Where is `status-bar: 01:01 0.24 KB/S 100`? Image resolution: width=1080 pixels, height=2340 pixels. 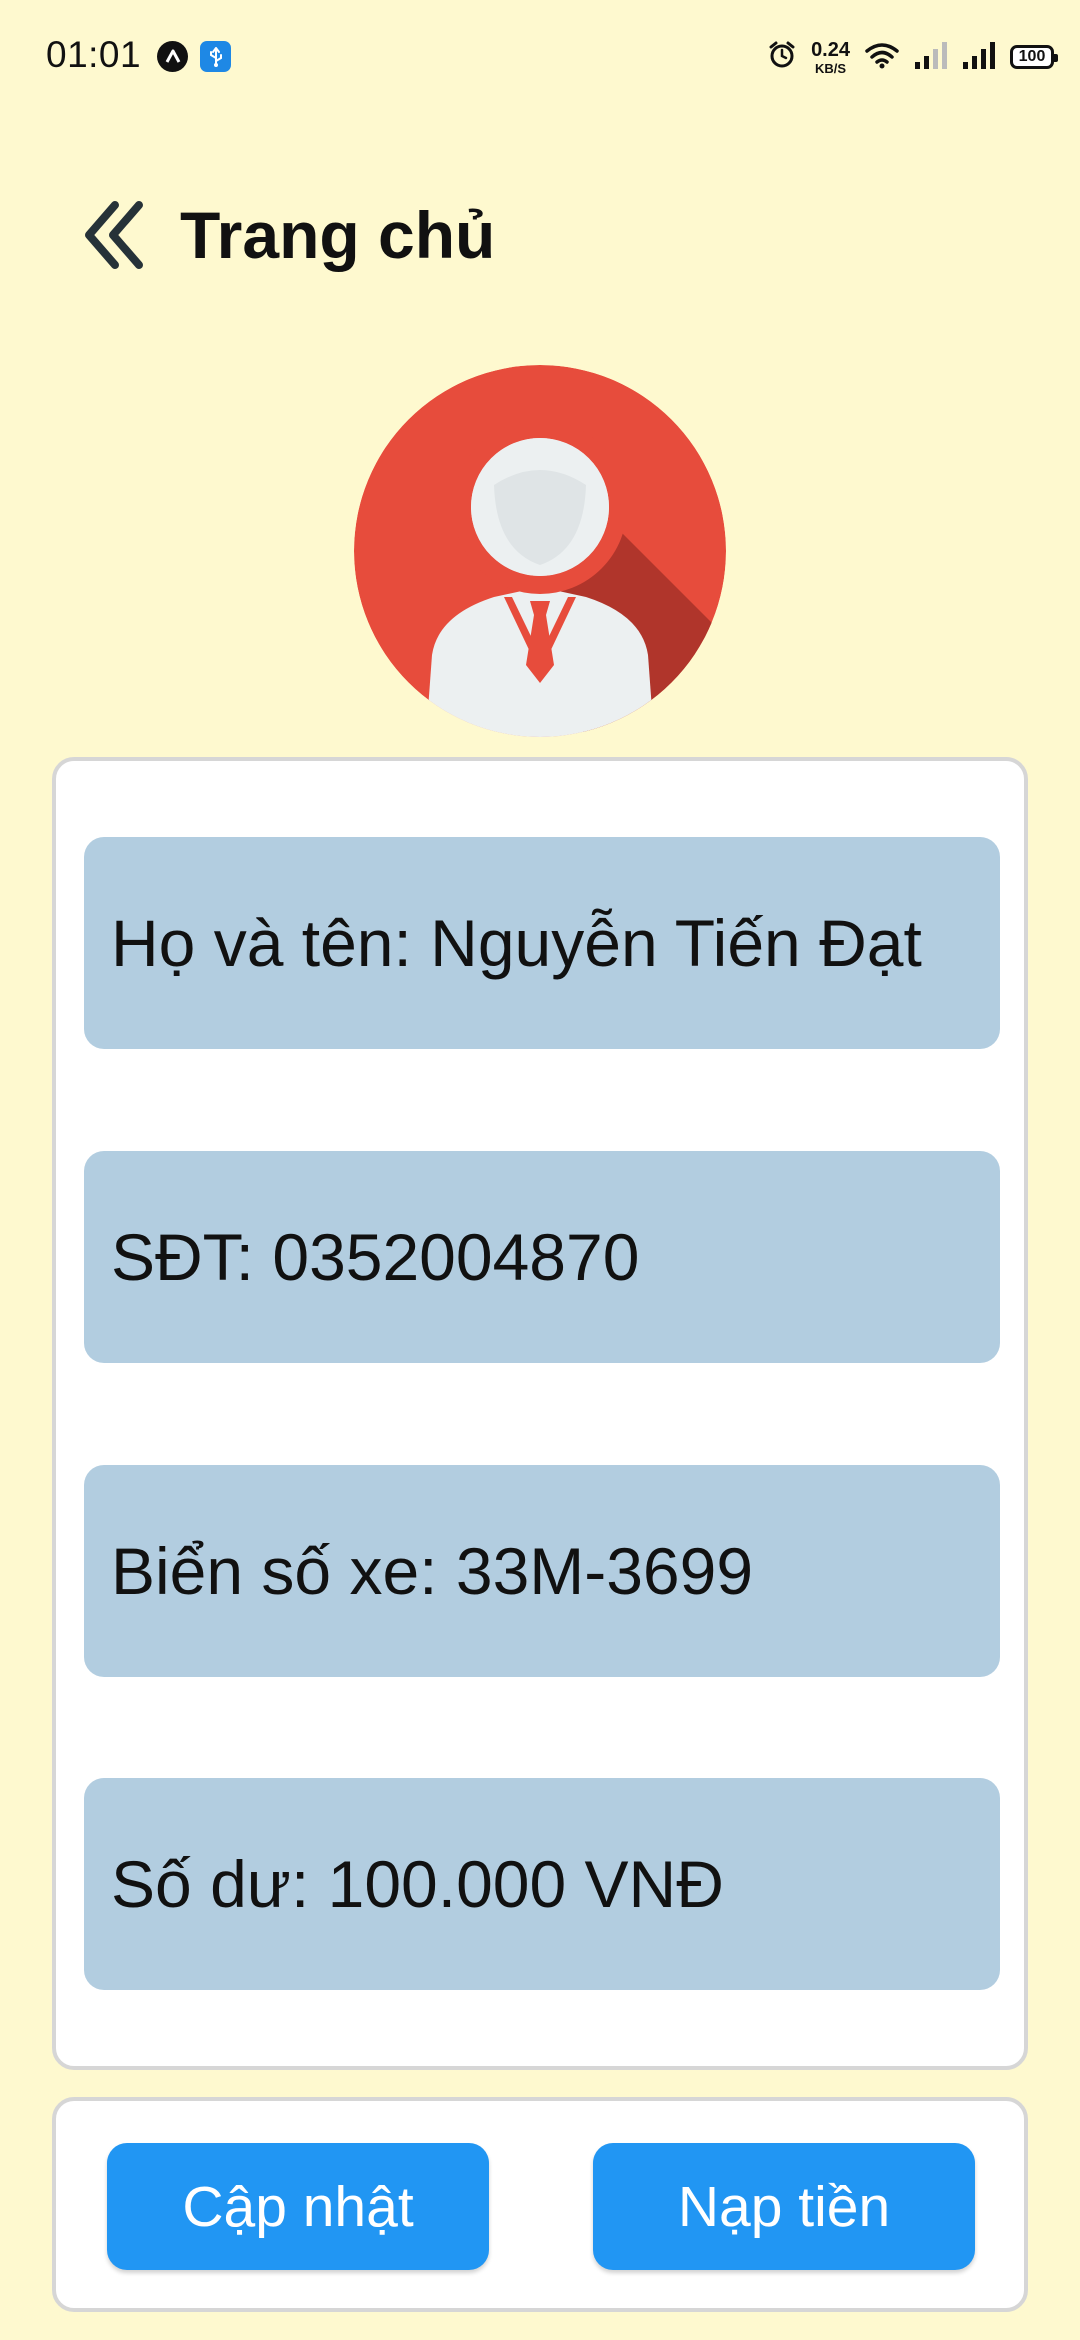 status-bar: 01:01 0.24 KB/S 100 is located at coordinates (540, 57).